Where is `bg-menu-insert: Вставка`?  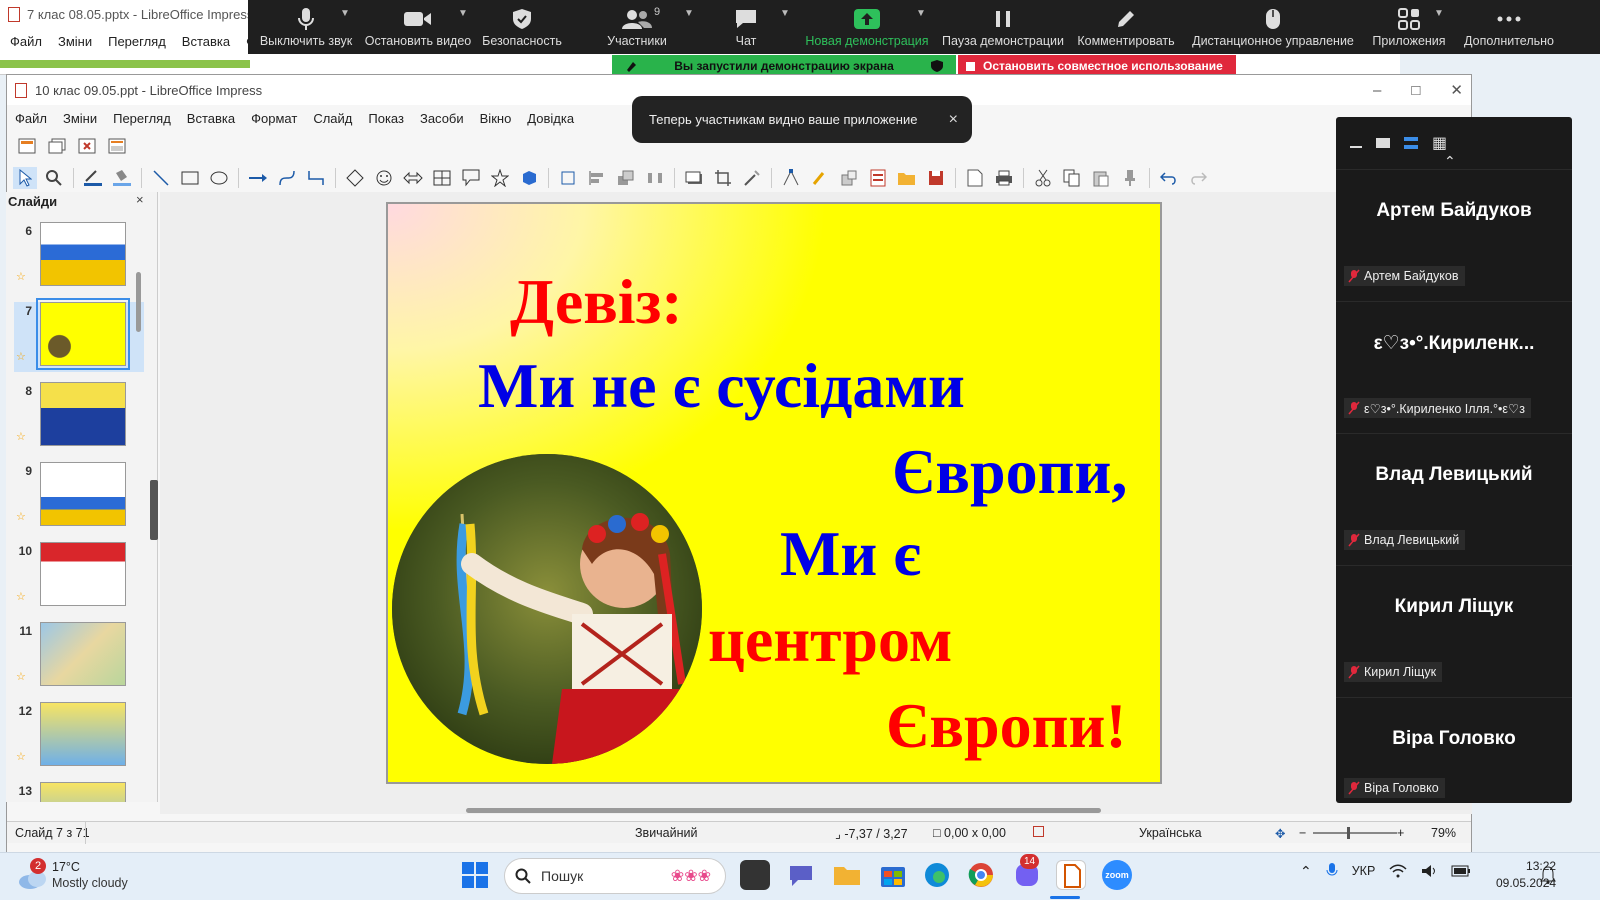
bg-menu-insert: Вставка is located at coordinates (206, 41).